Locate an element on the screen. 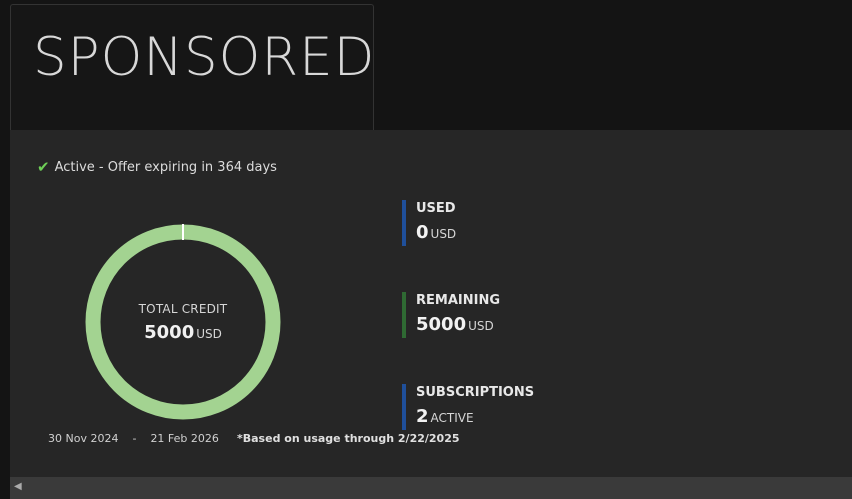  metric-remaining: REMAINING 5000 USD is located at coordinates (451, 315).